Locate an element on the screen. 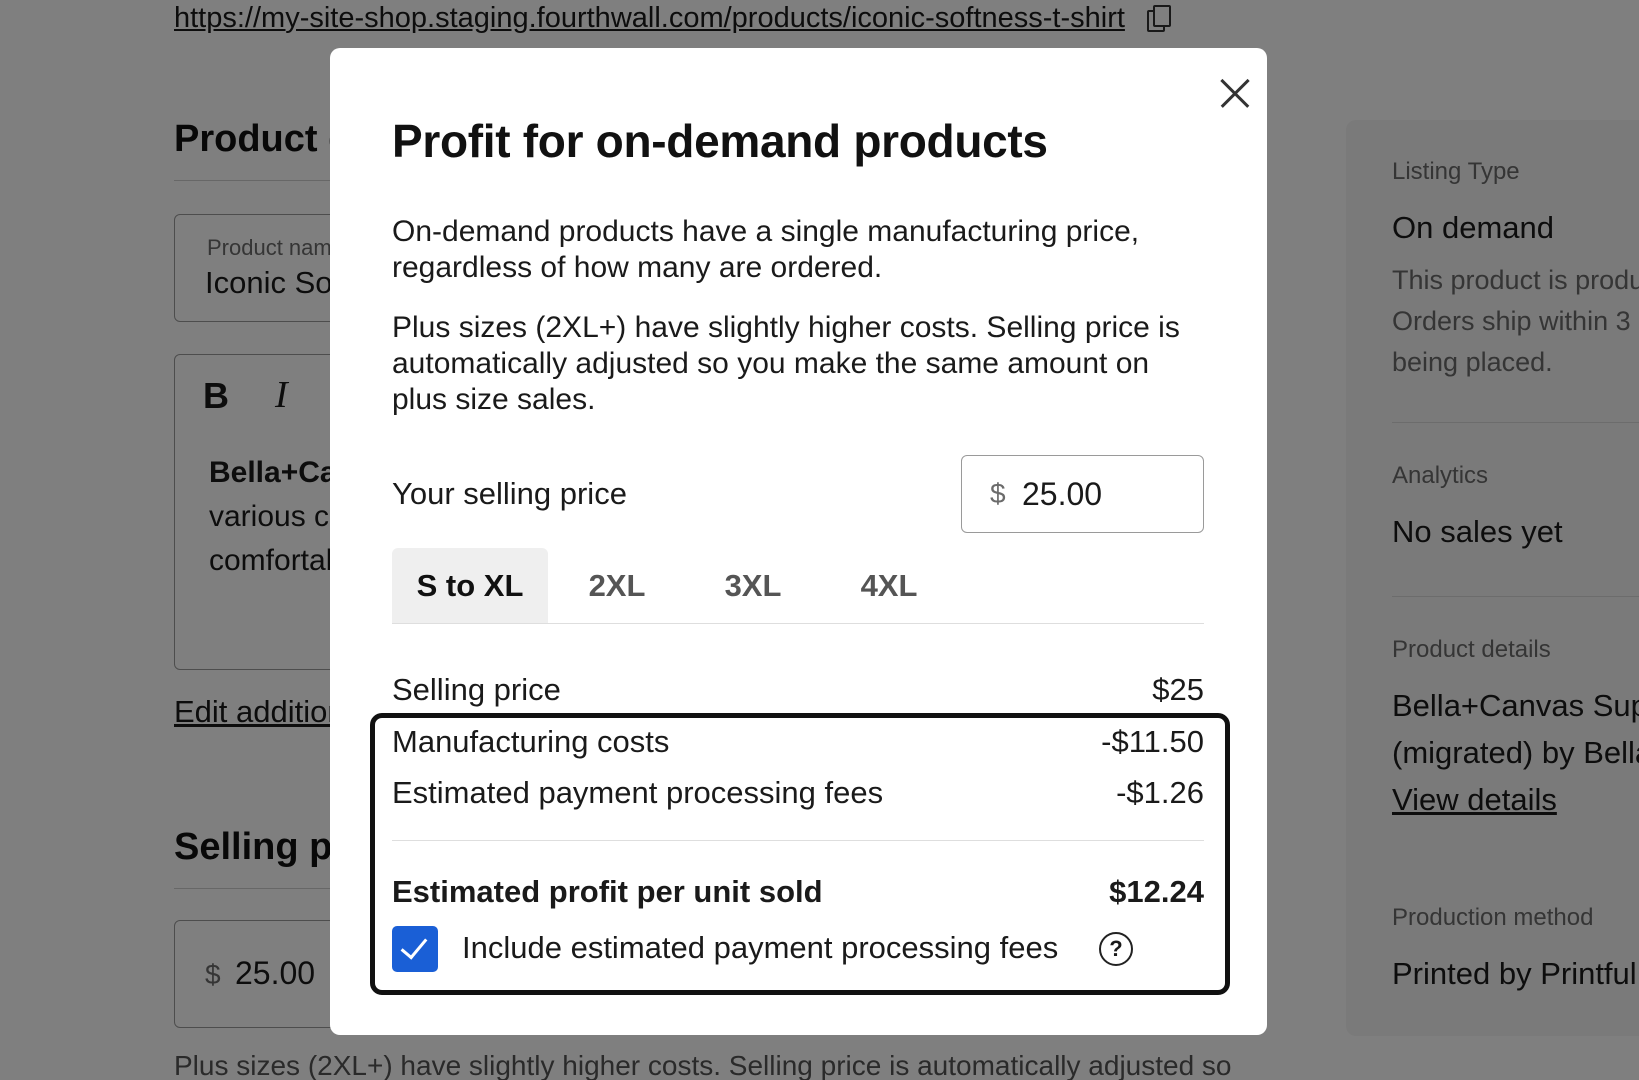  selling-price-row-label: Selling price is located at coordinates (476, 689).